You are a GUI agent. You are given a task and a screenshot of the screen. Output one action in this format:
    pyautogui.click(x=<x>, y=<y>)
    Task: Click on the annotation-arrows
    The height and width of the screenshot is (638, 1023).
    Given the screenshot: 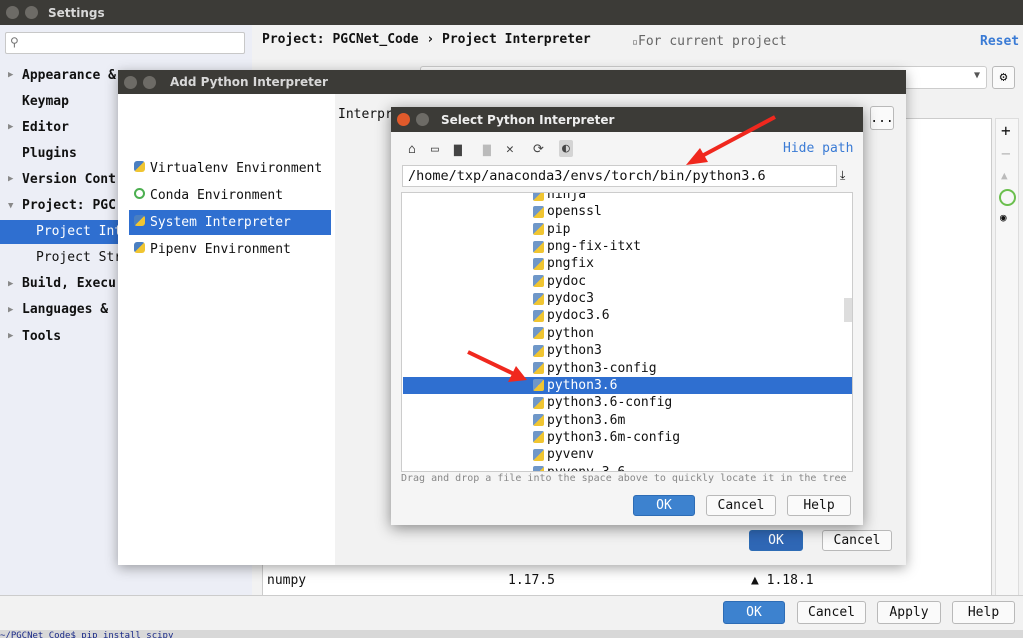 What is the action you would take?
    pyautogui.click(x=621, y=248)
    